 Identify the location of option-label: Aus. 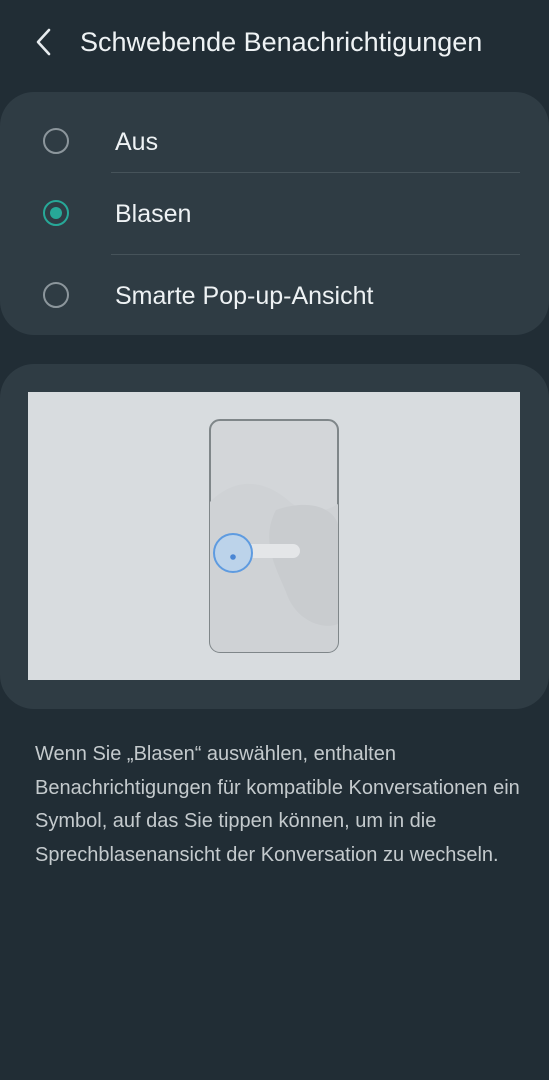
(137, 142).